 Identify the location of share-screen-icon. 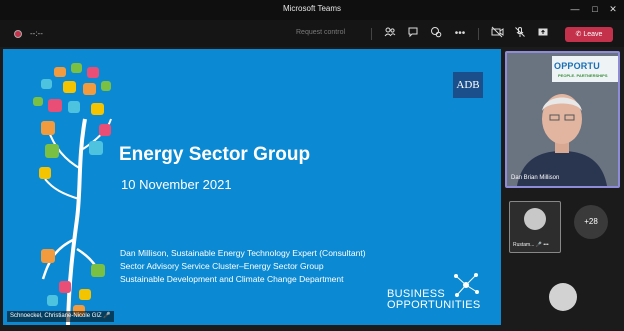
(543, 34).